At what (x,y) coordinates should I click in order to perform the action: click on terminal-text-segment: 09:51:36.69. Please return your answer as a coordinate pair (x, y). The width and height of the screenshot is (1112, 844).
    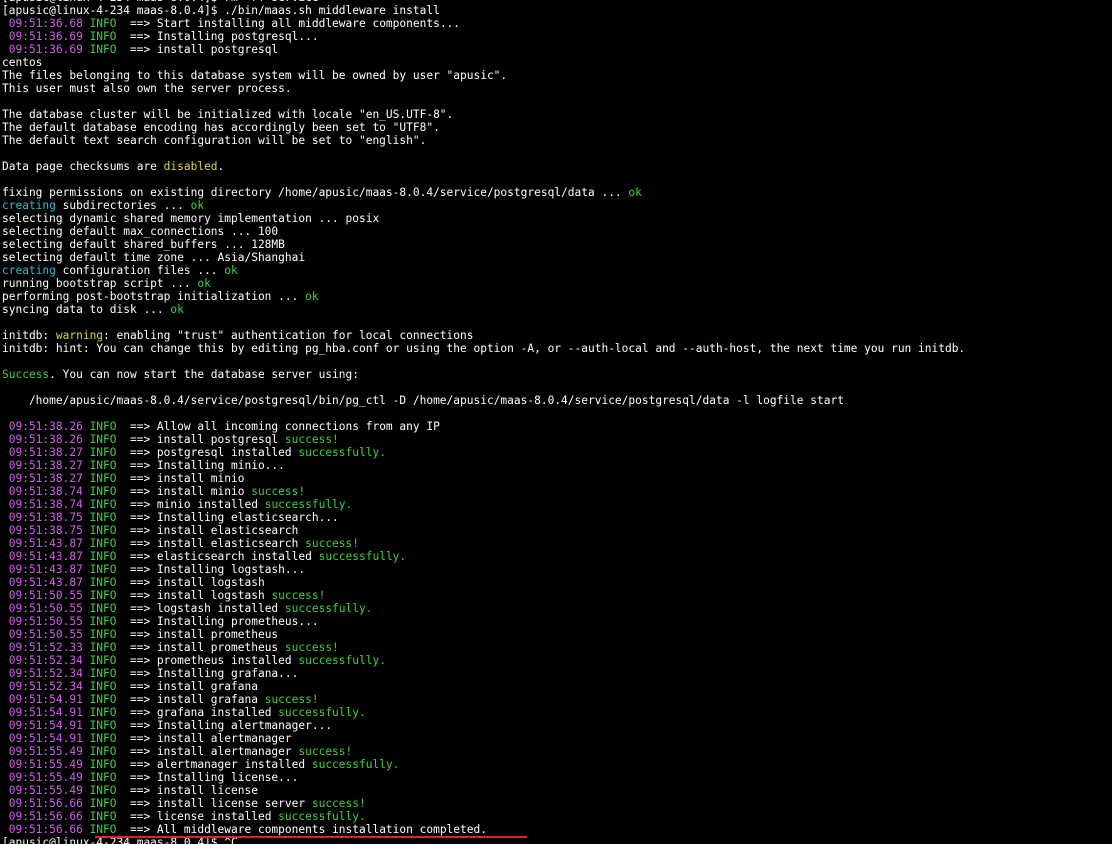
    Looking at the image, I should click on (42, 36).